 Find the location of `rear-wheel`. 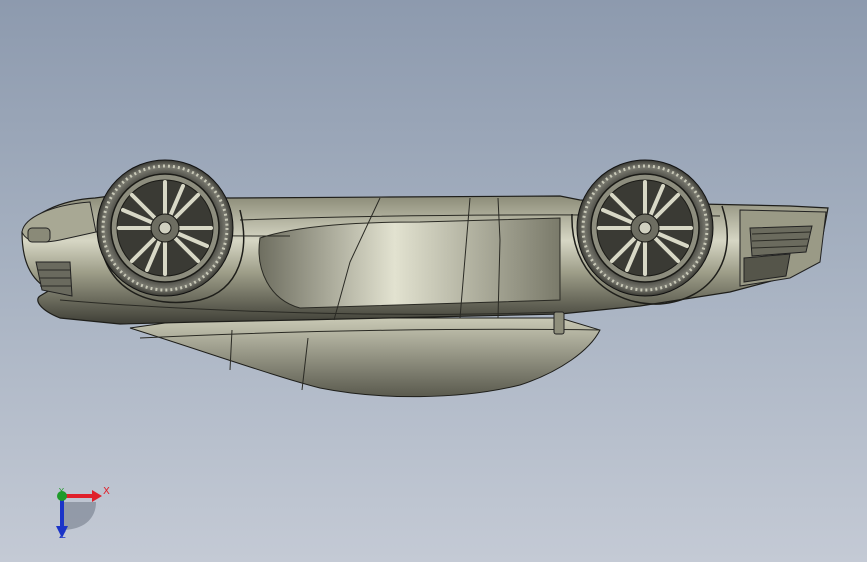

rear-wheel is located at coordinates (645, 228).